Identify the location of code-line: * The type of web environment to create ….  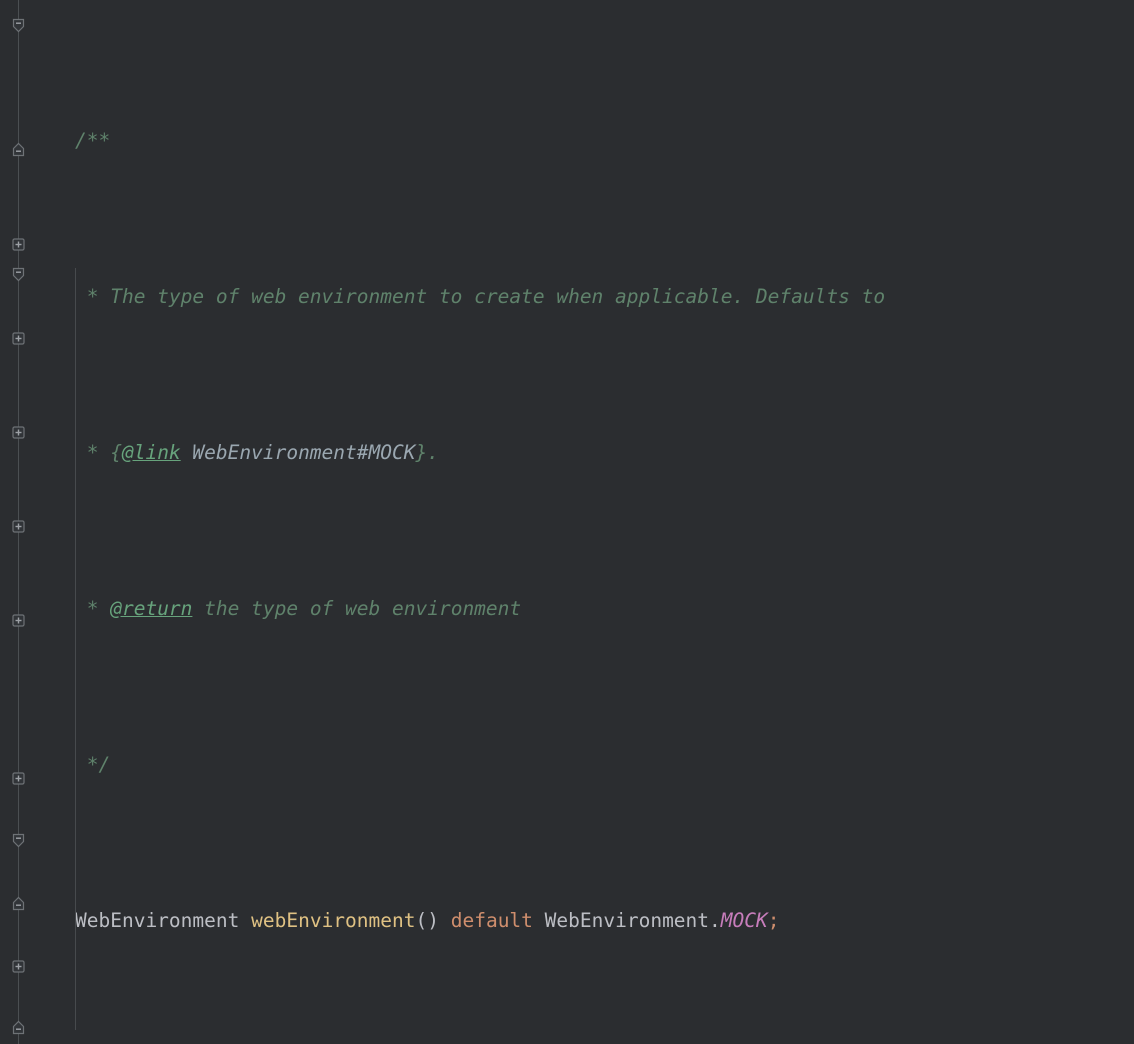
(567, 296).